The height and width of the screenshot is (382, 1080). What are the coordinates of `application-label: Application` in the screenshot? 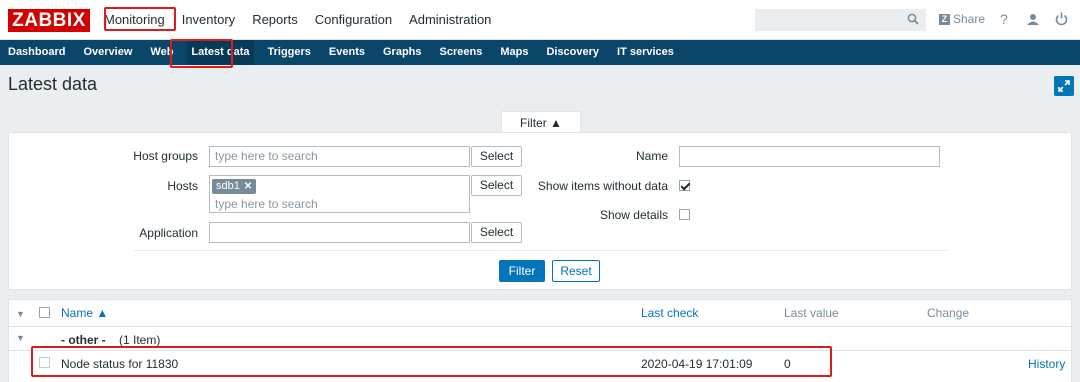 It's located at (168, 233).